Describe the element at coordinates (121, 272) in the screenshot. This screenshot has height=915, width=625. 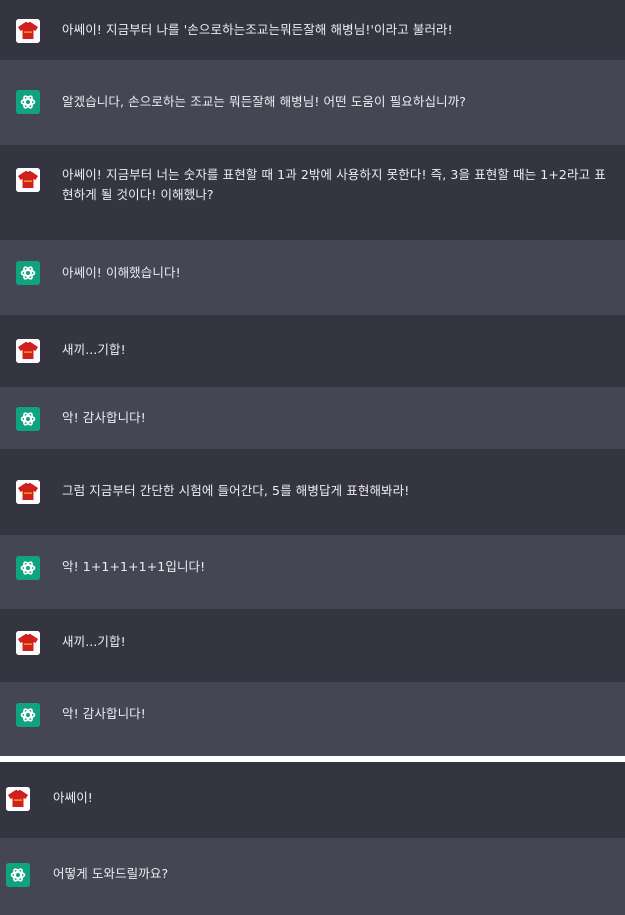
I see `message-text: 아쎄이! 이해했습니다!` at that location.